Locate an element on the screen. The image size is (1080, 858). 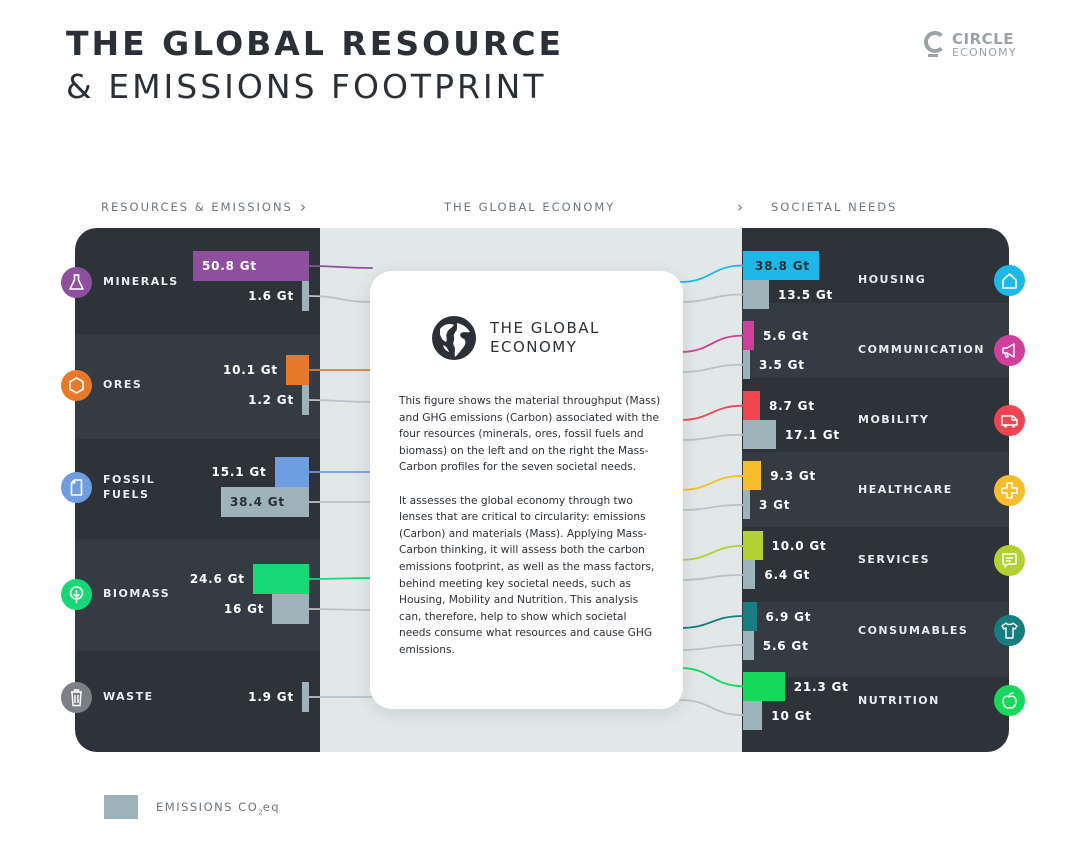
emissions-bar-nutrition is located at coordinates (753, 715).